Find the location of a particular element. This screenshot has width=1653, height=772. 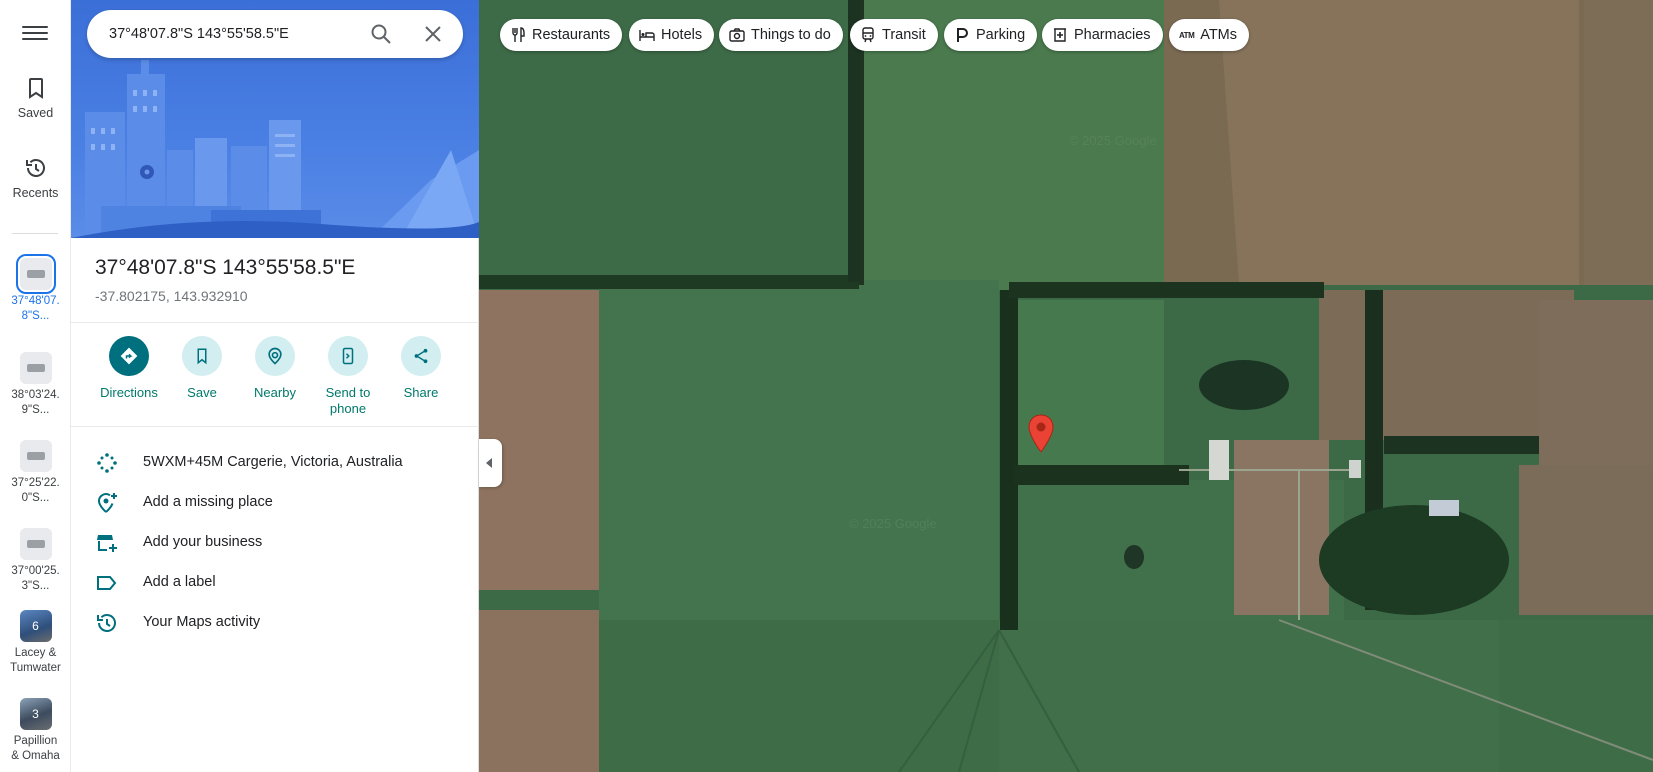

menu-icon is located at coordinates (35, 34).